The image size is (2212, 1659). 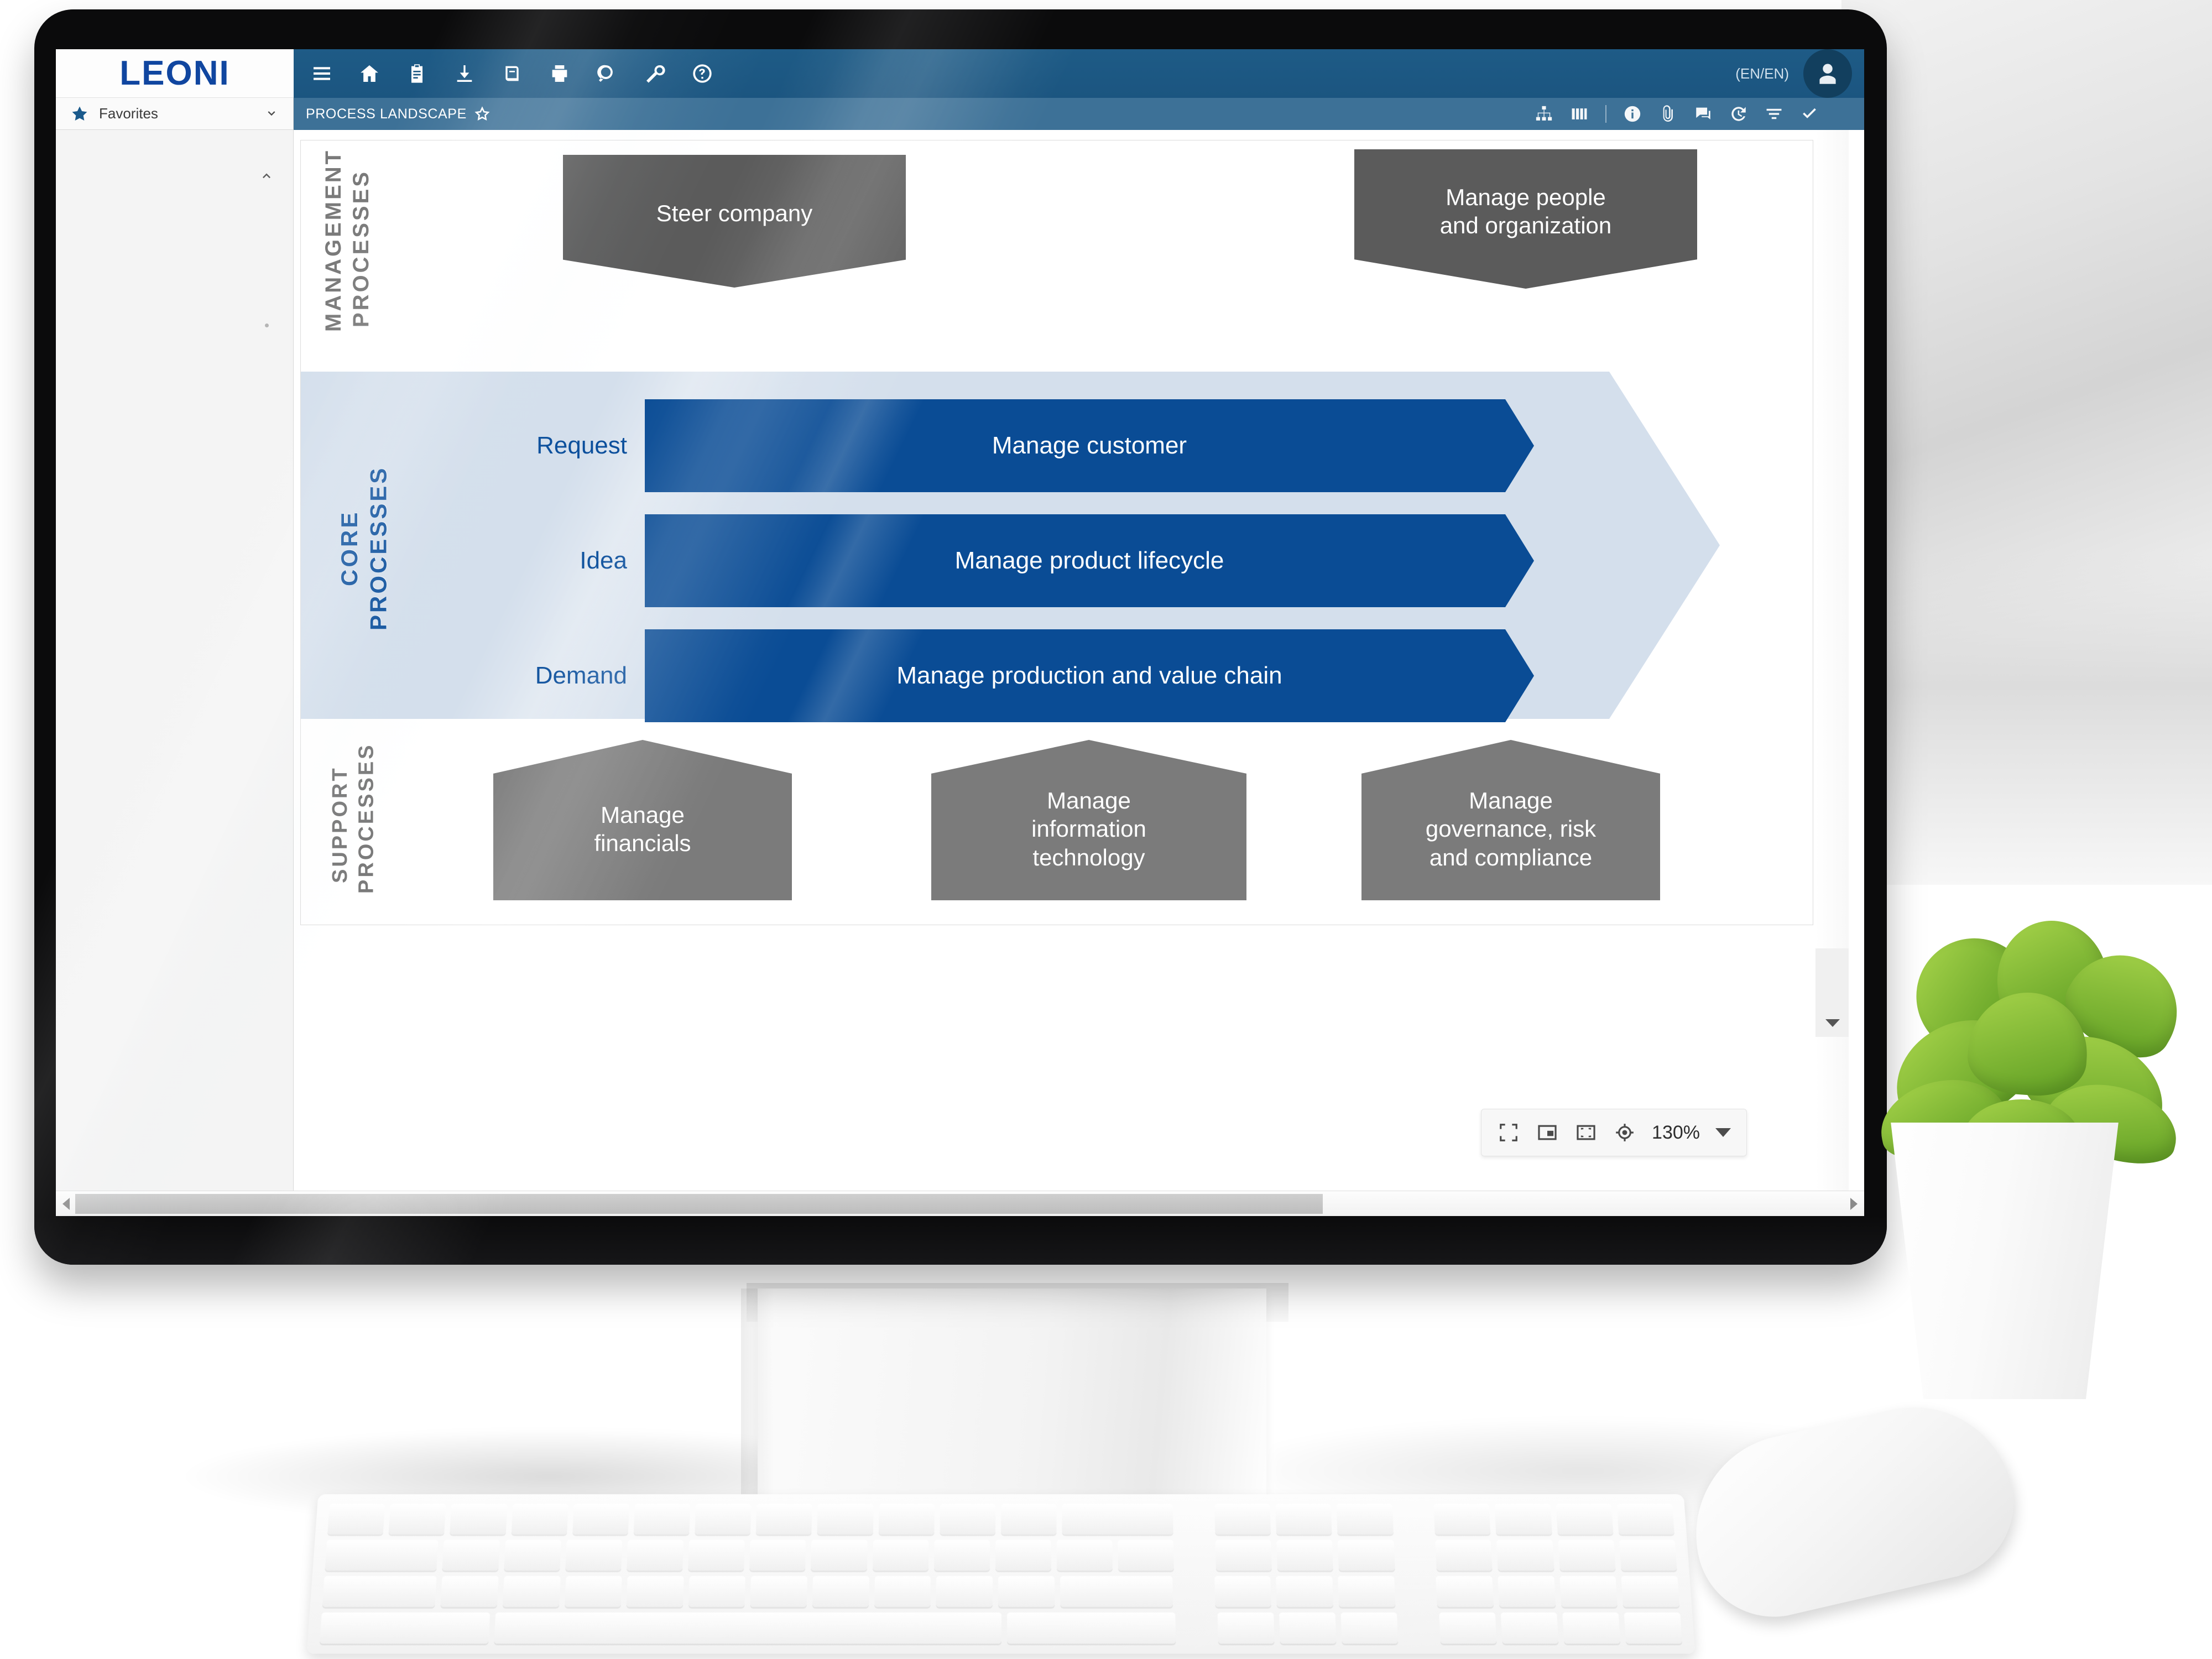 I want to click on horizontal-scrollbar-thumb, so click(x=699, y=1203).